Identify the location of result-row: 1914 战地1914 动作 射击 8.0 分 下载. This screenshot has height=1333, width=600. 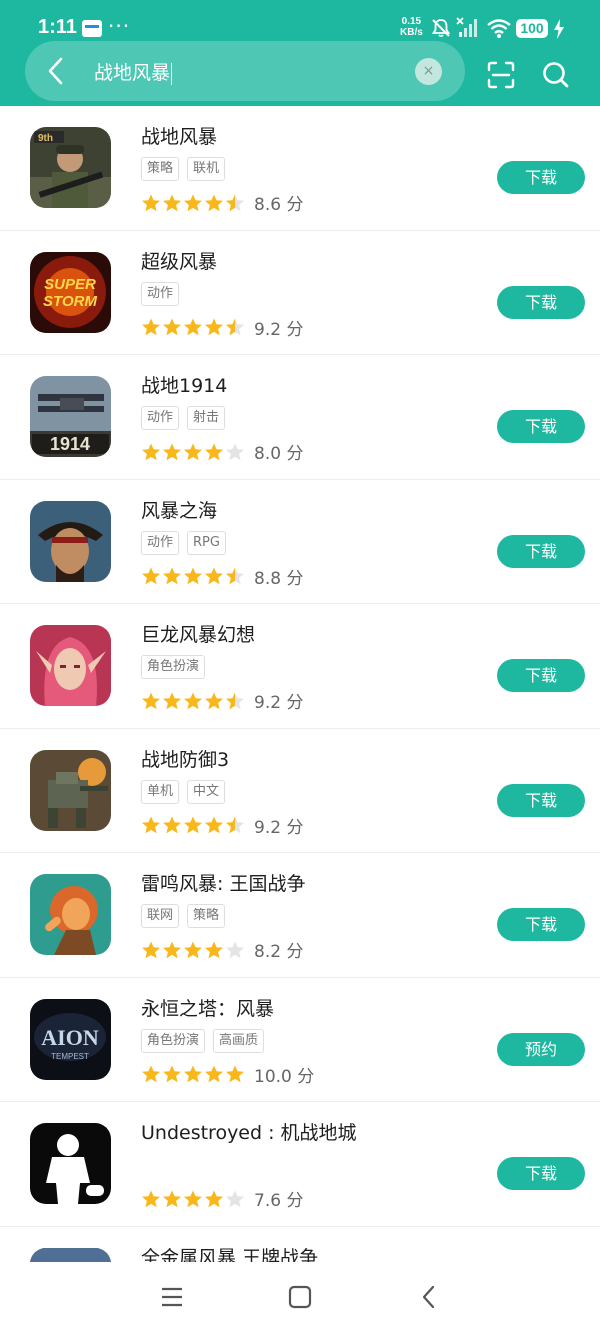
(300, 417).